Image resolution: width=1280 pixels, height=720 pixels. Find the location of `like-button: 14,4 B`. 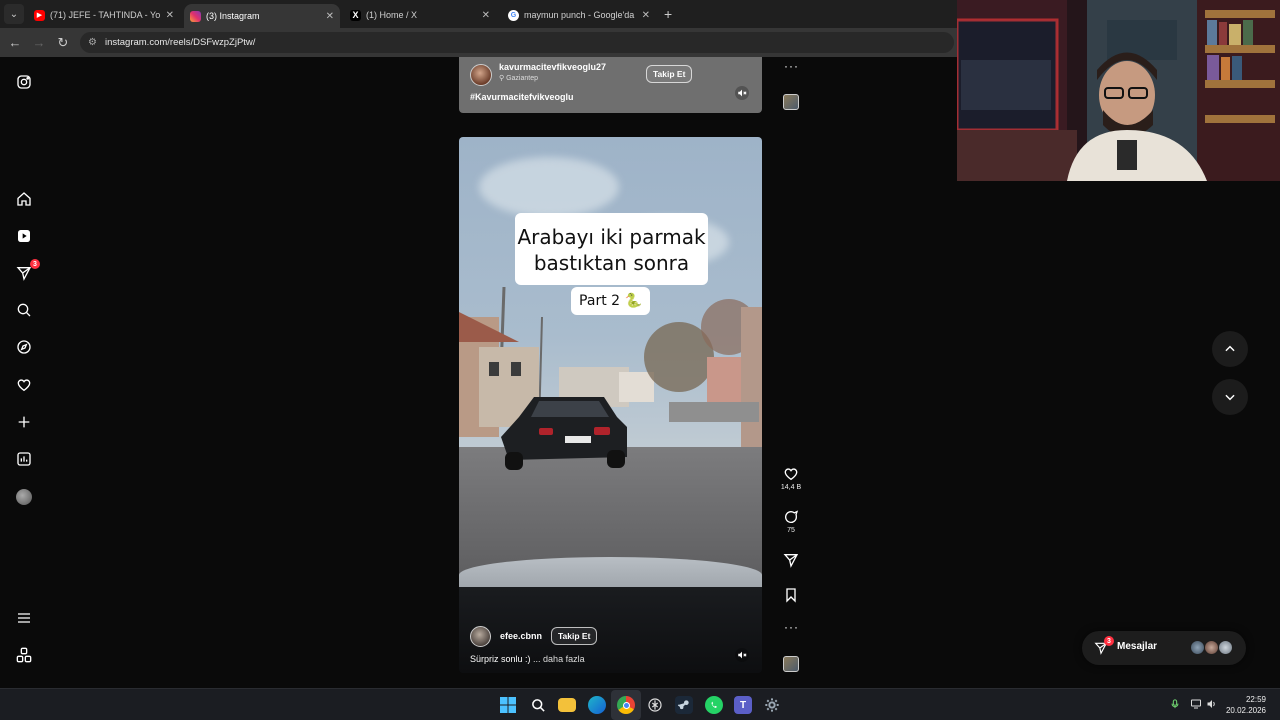

like-button: 14,4 B is located at coordinates (791, 478).